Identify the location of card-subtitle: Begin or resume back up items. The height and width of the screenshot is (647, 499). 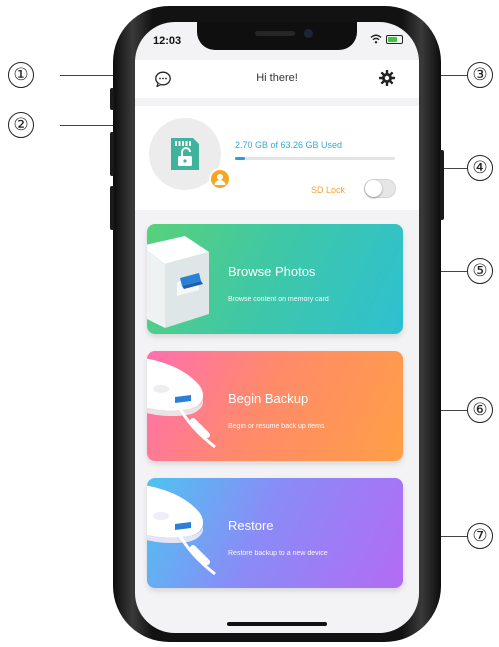
(276, 426).